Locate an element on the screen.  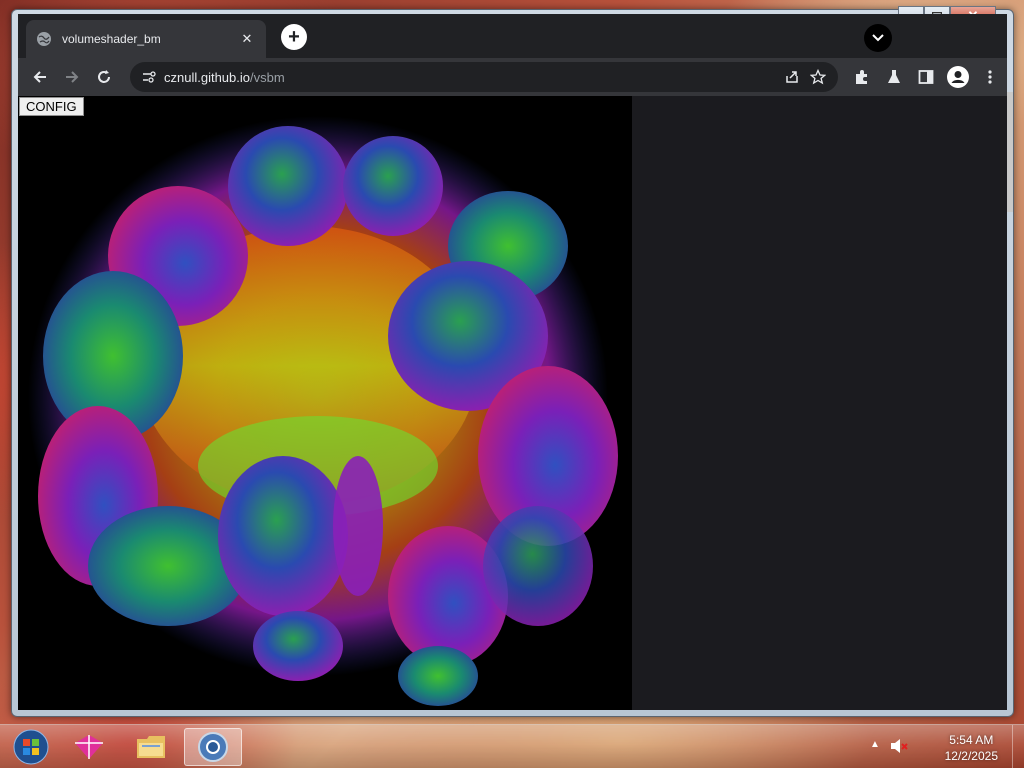
taskbar-app-pink is located at coordinates (89, 747).